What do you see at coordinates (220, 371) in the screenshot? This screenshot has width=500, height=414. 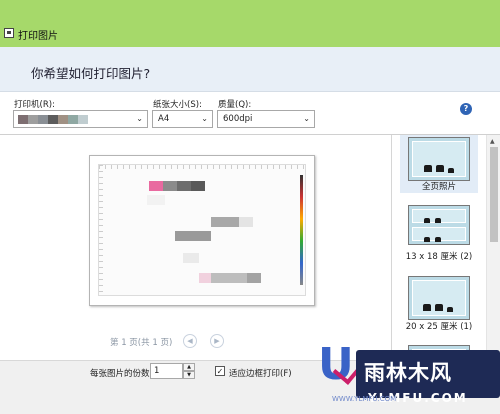 I see `fit-frame-checkbox: ✓` at bounding box center [220, 371].